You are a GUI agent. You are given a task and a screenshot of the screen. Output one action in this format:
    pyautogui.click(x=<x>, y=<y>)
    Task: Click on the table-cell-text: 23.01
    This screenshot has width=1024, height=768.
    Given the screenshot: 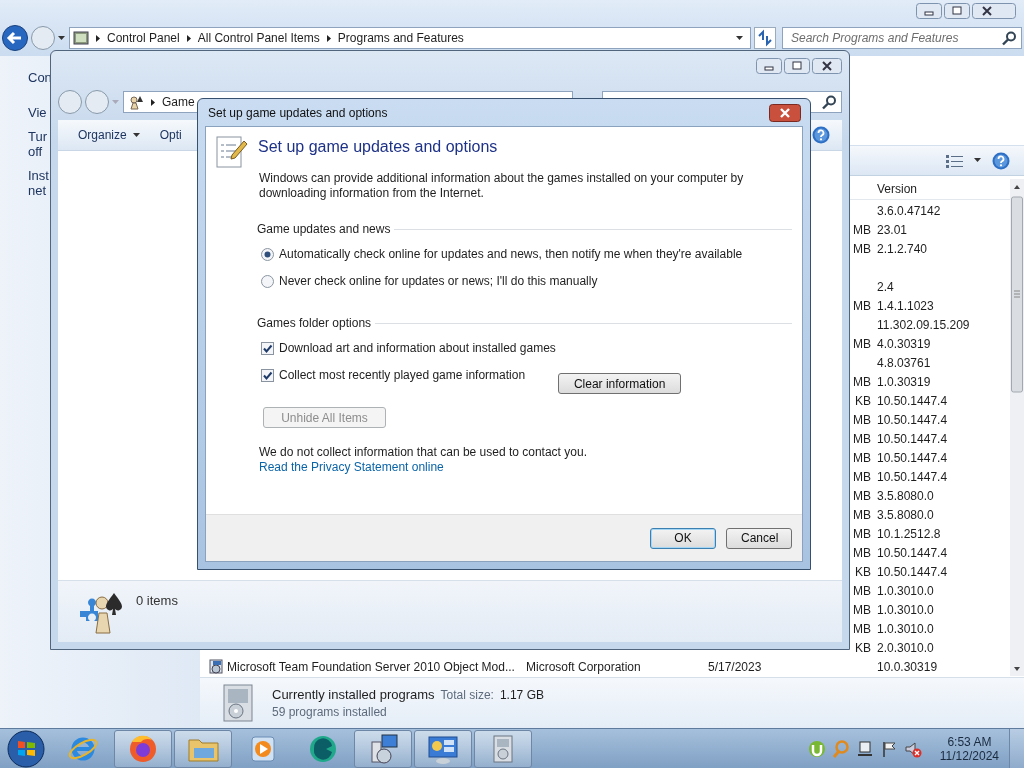 What is the action you would take?
    pyautogui.click(x=892, y=229)
    